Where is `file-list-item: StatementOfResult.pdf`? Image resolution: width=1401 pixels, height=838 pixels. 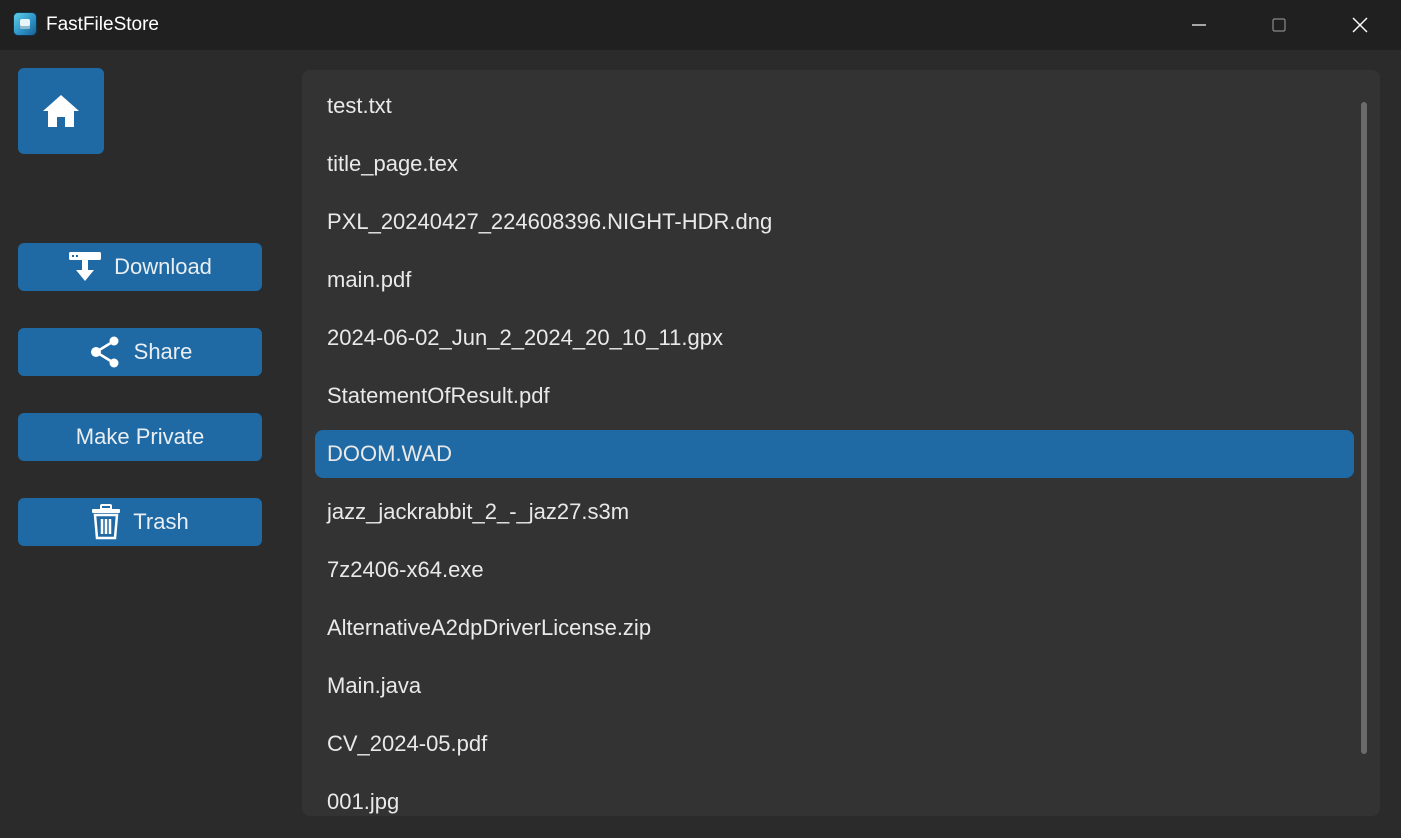 file-list-item: StatementOfResult.pdf is located at coordinates (834, 396).